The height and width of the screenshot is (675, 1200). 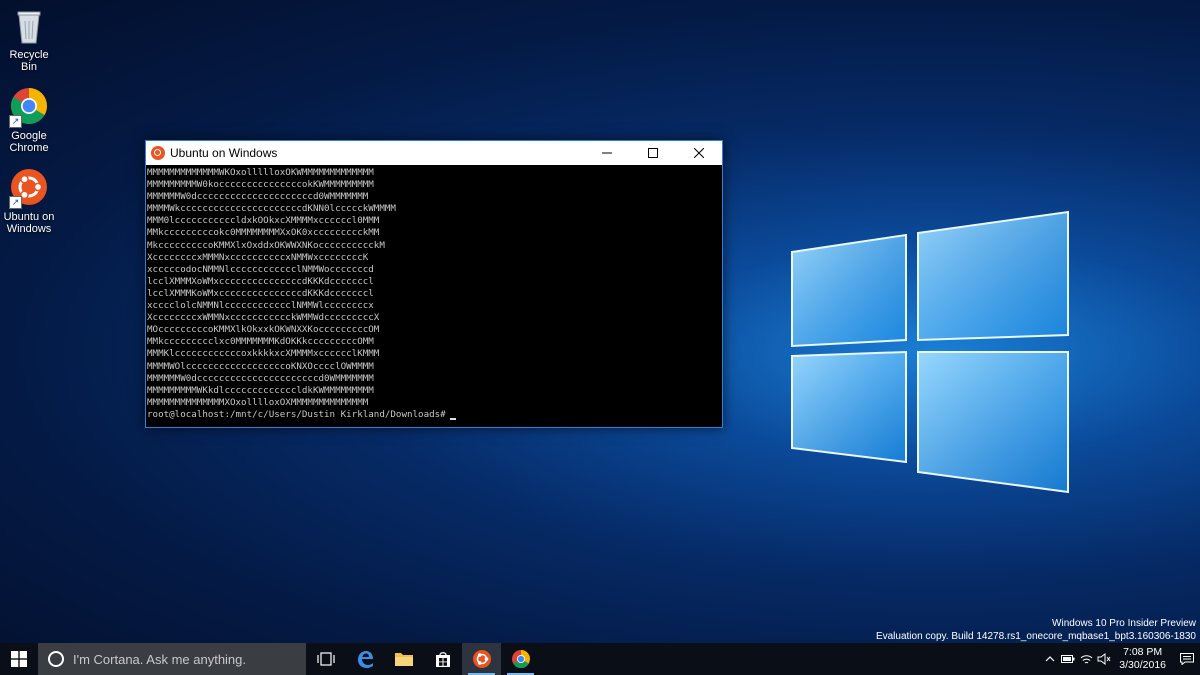 I want to click on windows-start-icon, so click(x=19, y=659).